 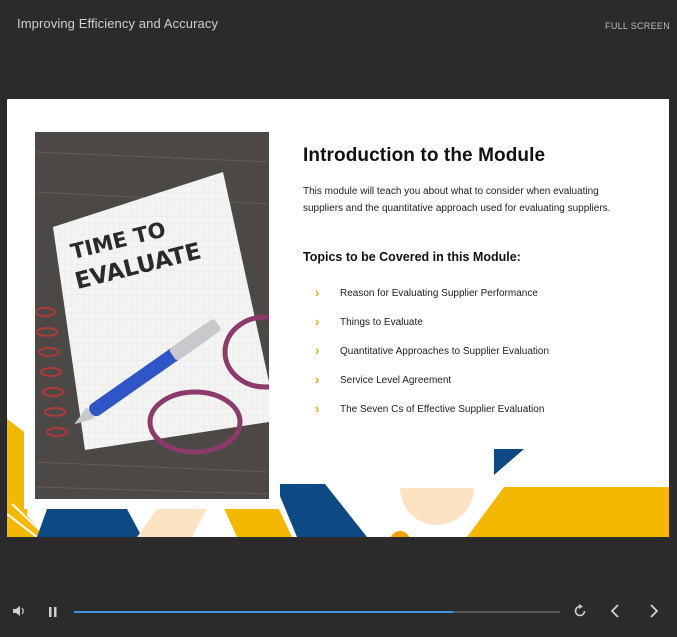 I want to click on topics-heading: Topics to be Covered in this Module:, so click(x=412, y=257).